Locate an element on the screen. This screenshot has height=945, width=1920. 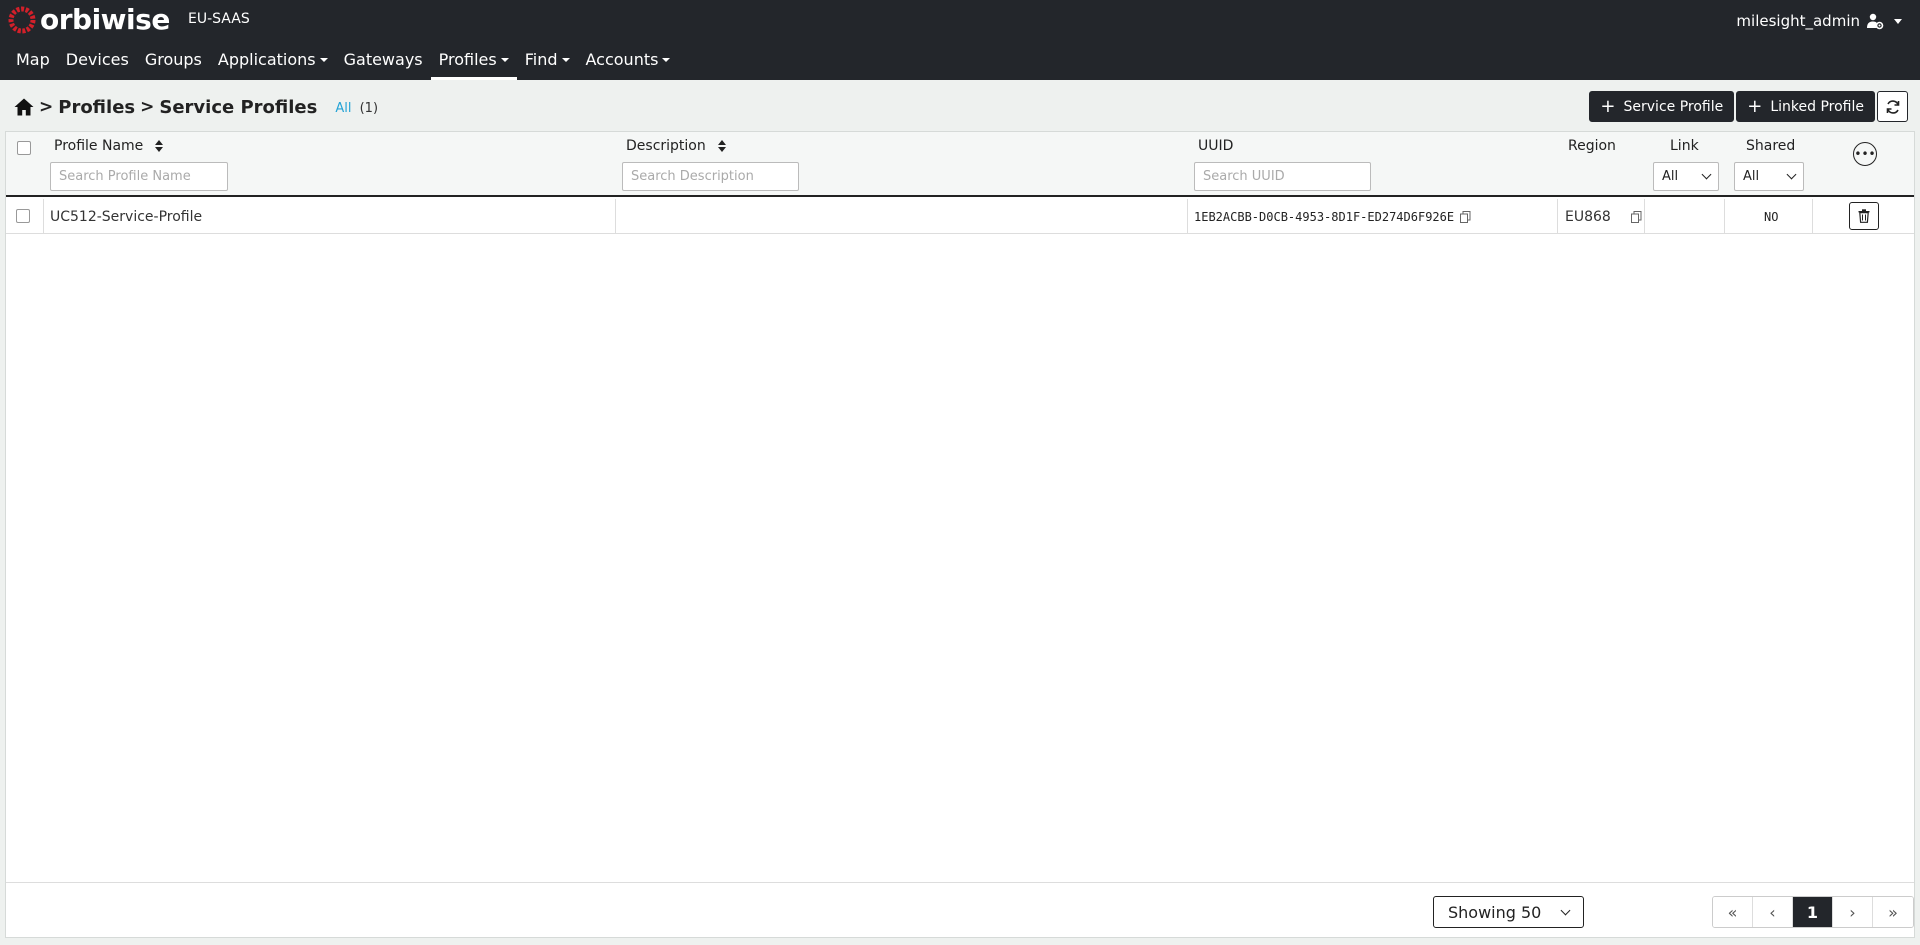
count-all-link: All is located at coordinates (343, 108).